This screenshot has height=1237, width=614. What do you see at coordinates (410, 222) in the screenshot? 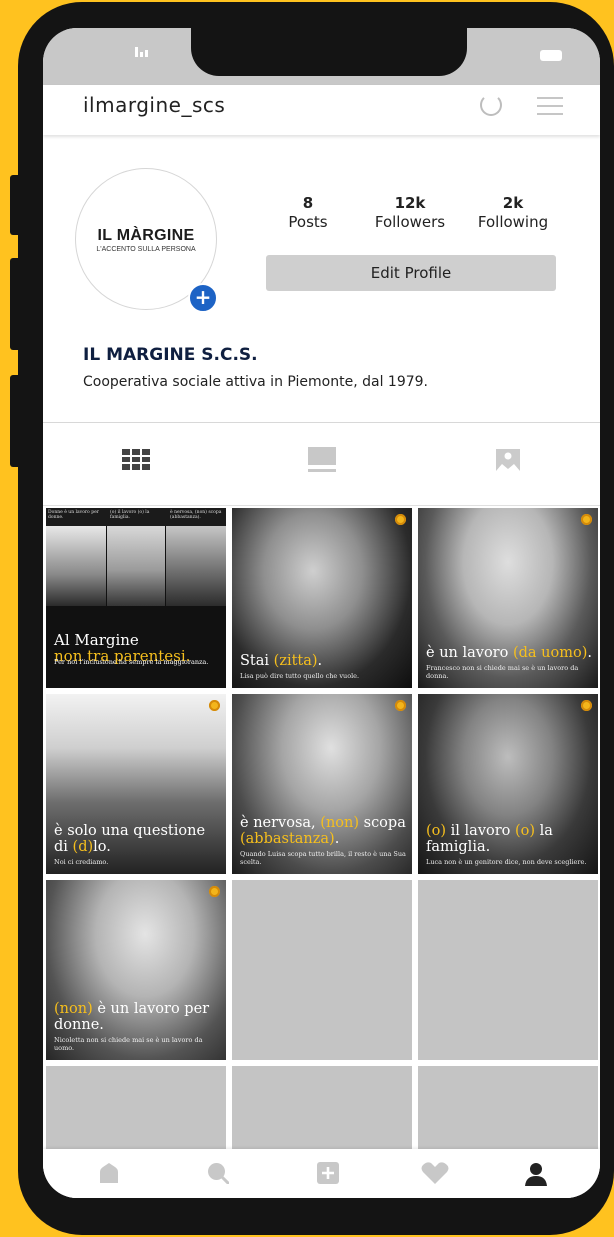
I see `stat-label: Followers` at bounding box center [410, 222].